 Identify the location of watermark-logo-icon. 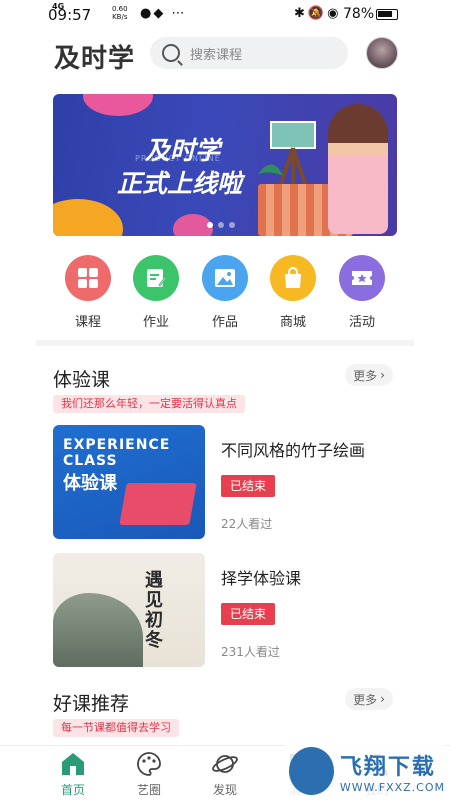
(311, 771).